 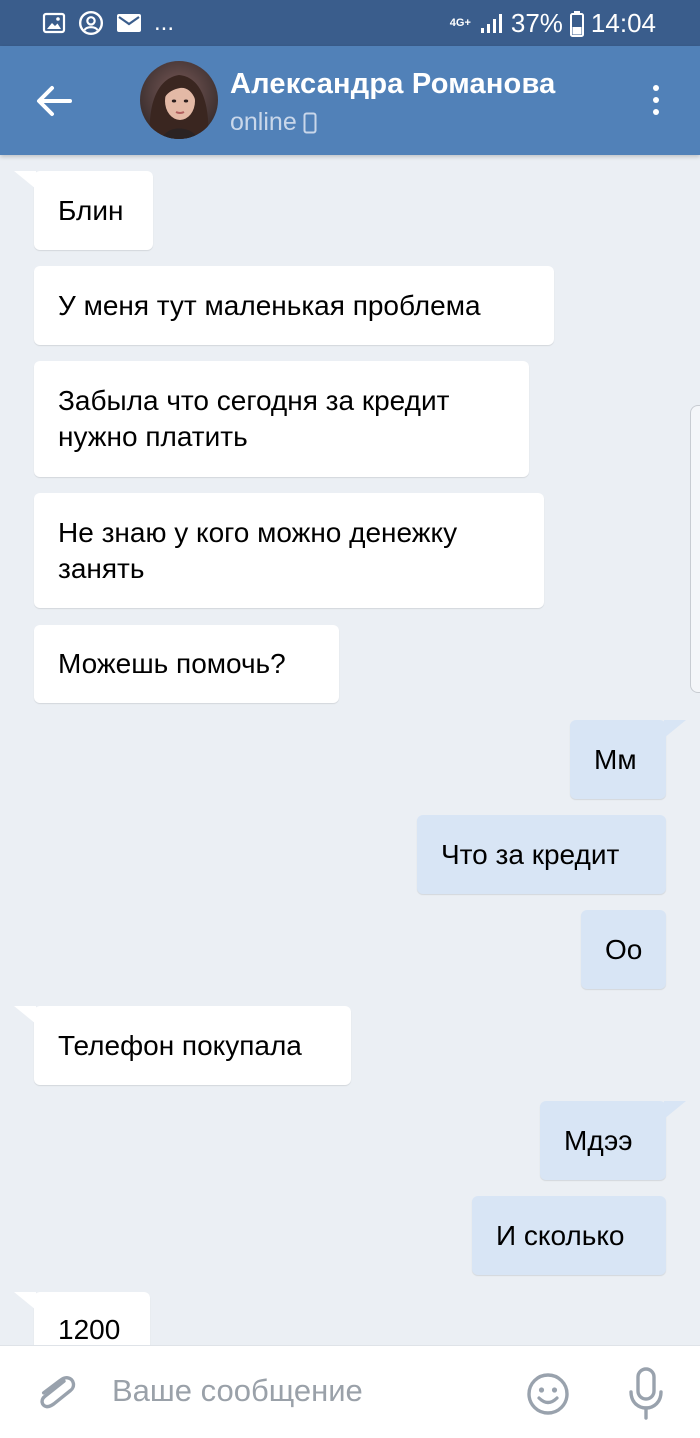 I want to click on message-bubble-incoming: Блин, so click(x=83, y=210).